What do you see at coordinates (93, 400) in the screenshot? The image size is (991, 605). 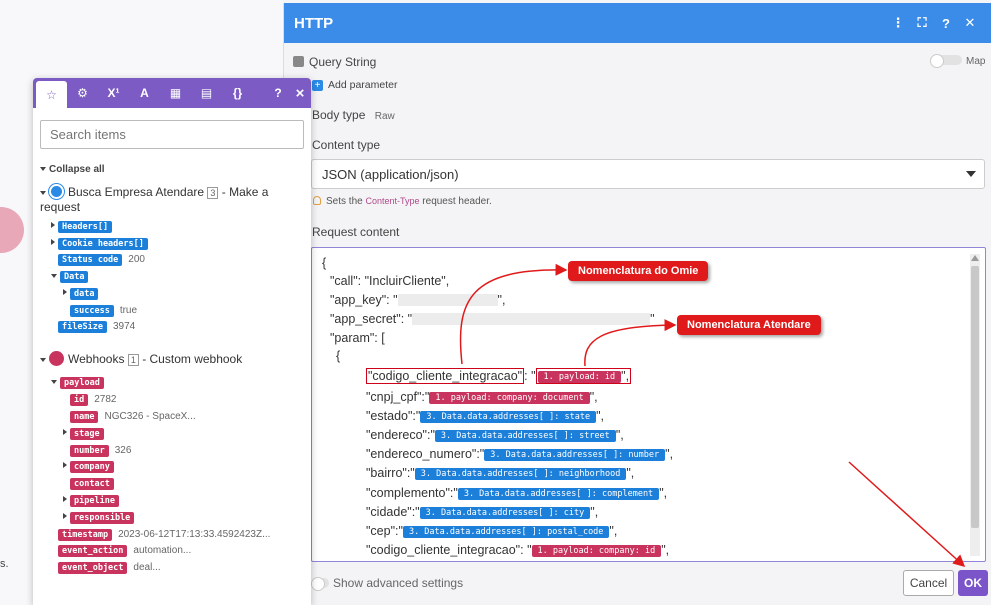 I see `tree-item: id 2782` at bounding box center [93, 400].